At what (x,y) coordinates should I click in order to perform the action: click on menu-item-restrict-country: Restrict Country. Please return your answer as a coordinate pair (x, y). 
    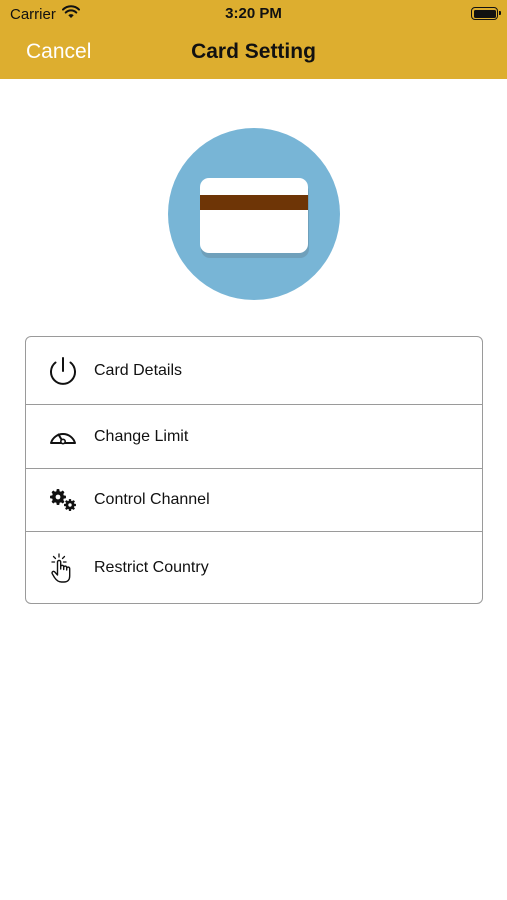
    Looking at the image, I should click on (254, 567).